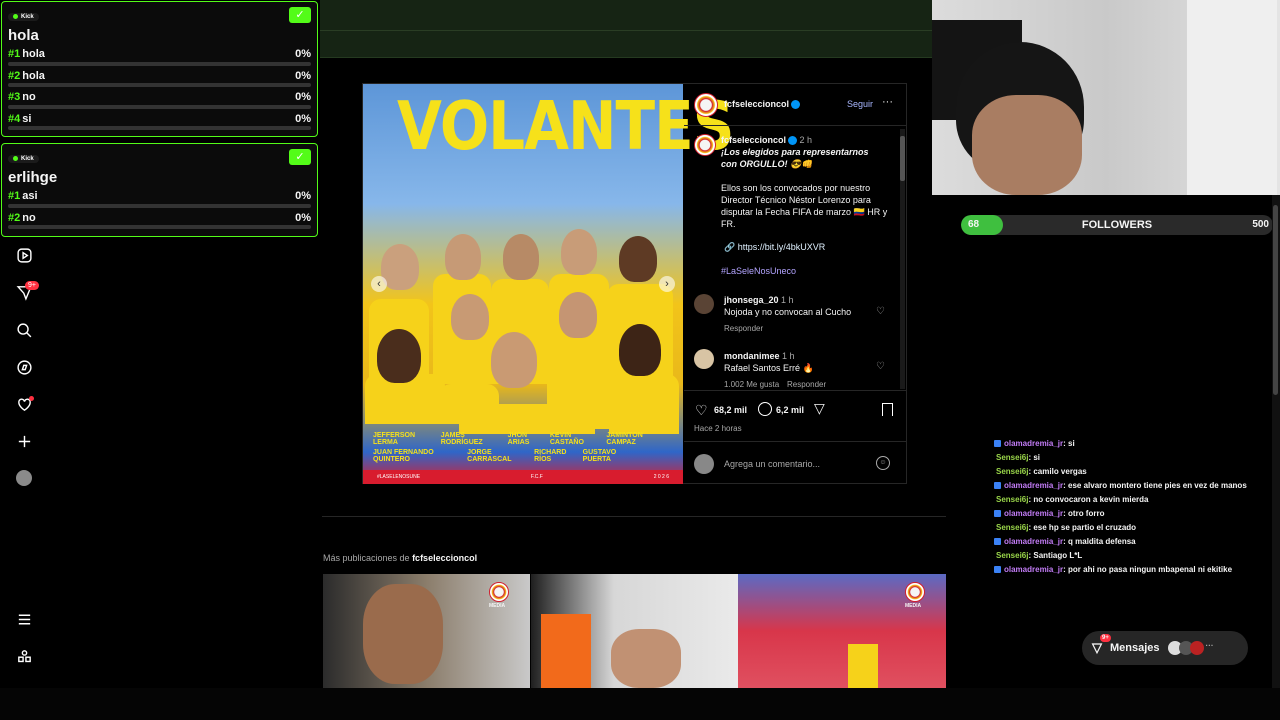 The image size is (1280, 720). I want to click on chat-message: Sensei6j: si, so click(1018, 458).